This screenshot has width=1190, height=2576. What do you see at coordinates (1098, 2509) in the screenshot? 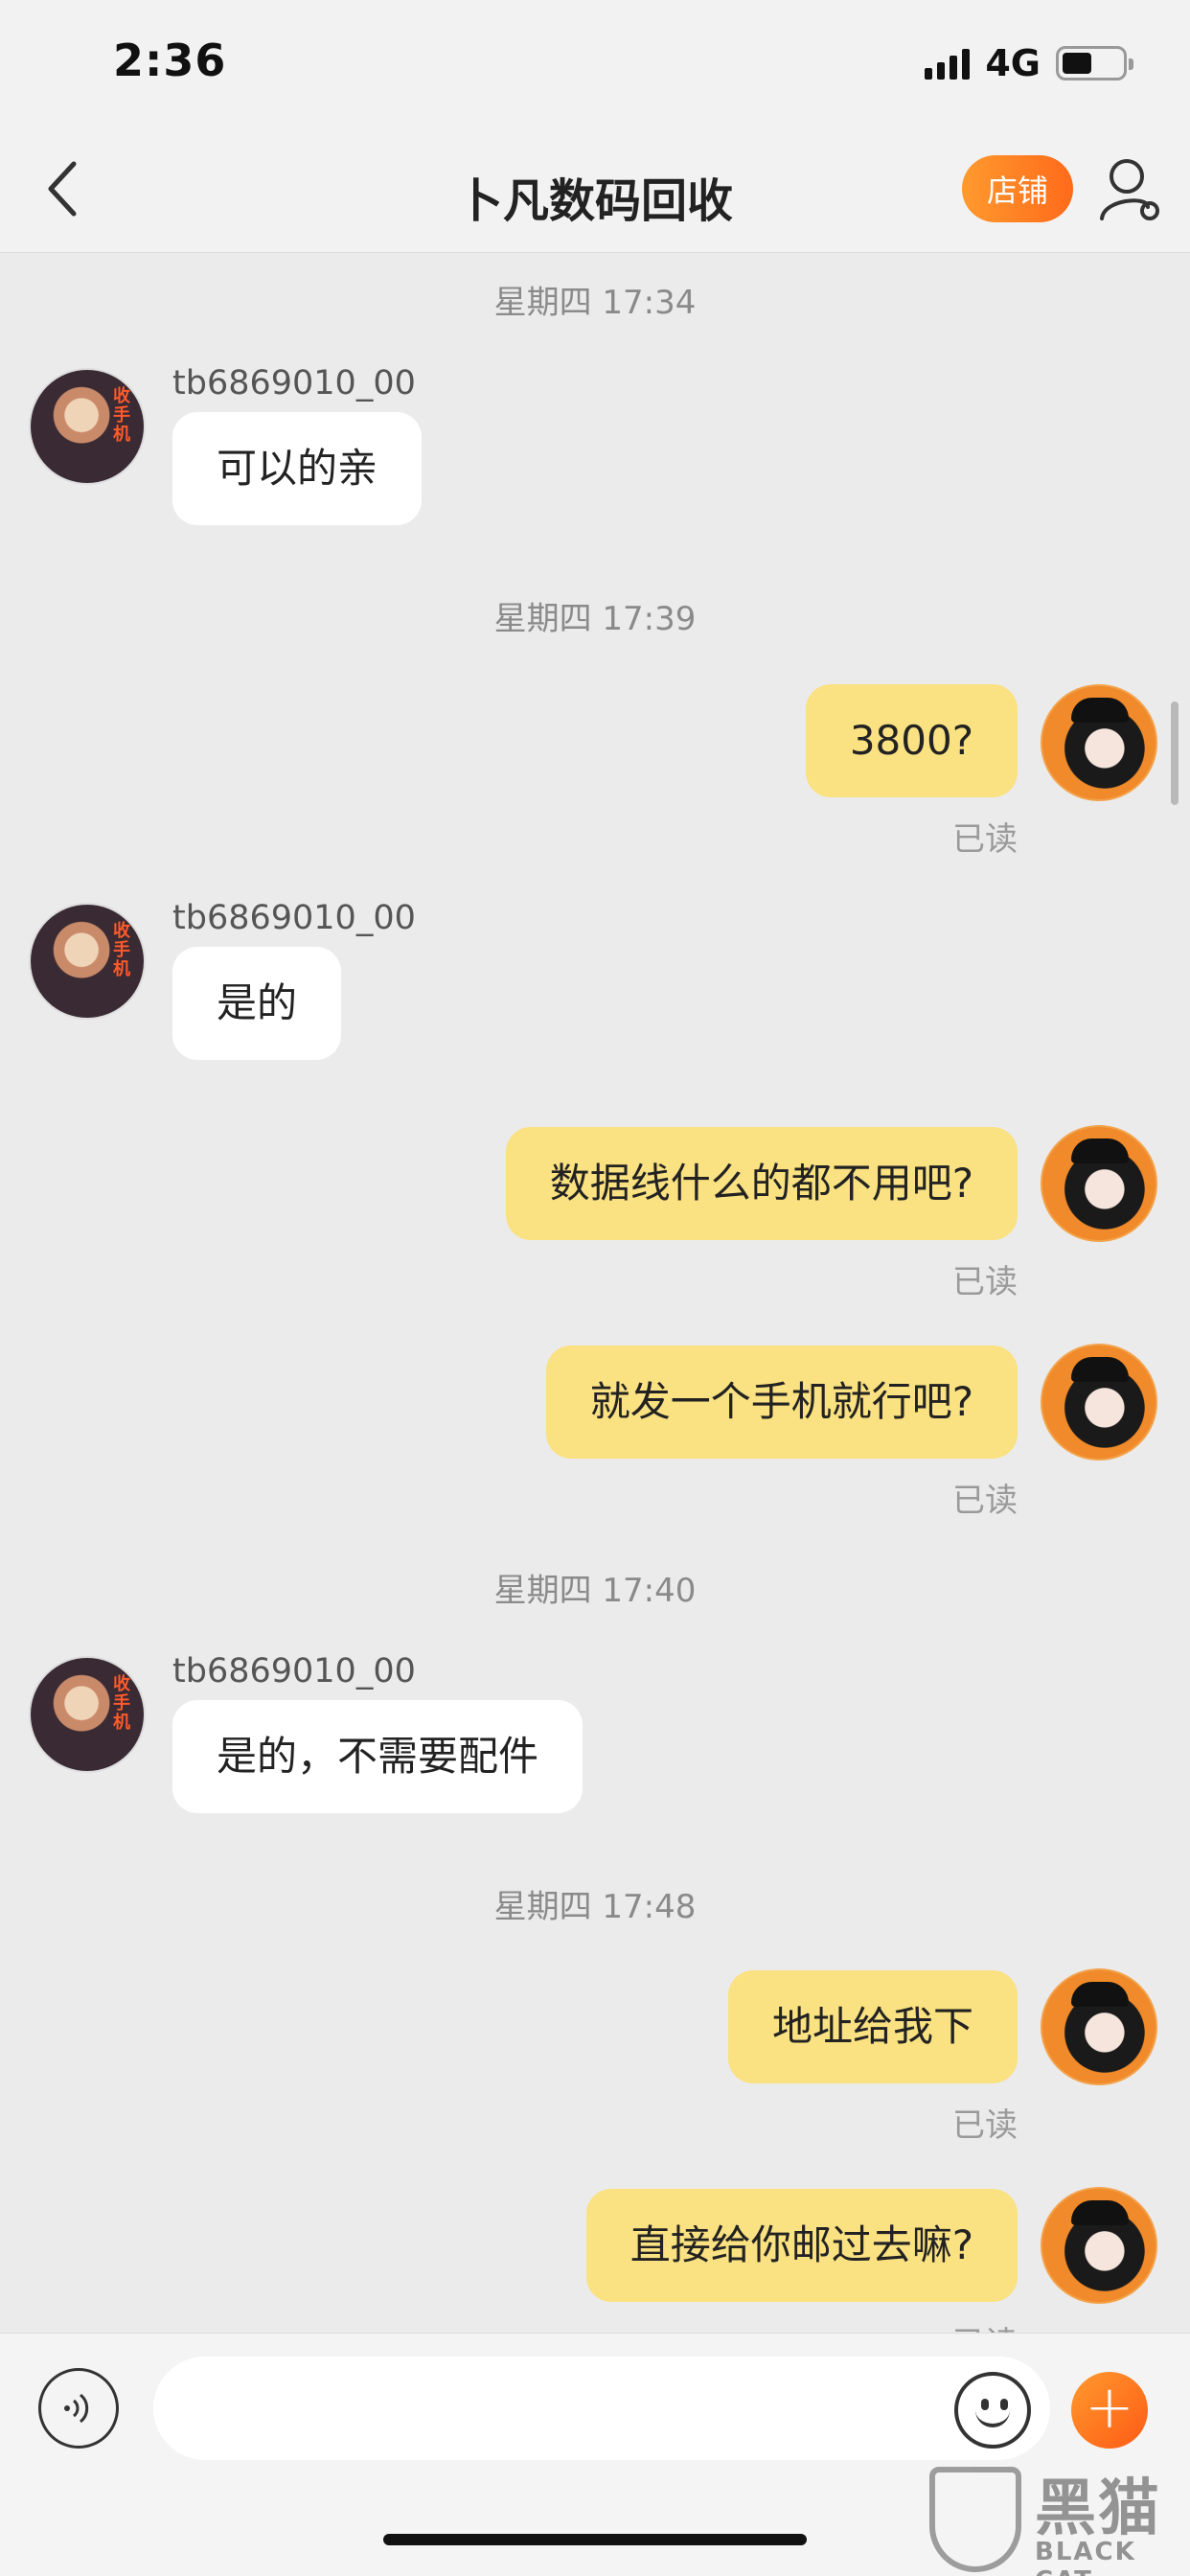
I see `watermark-cn: 黑猫` at bounding box center [1098, 2509].